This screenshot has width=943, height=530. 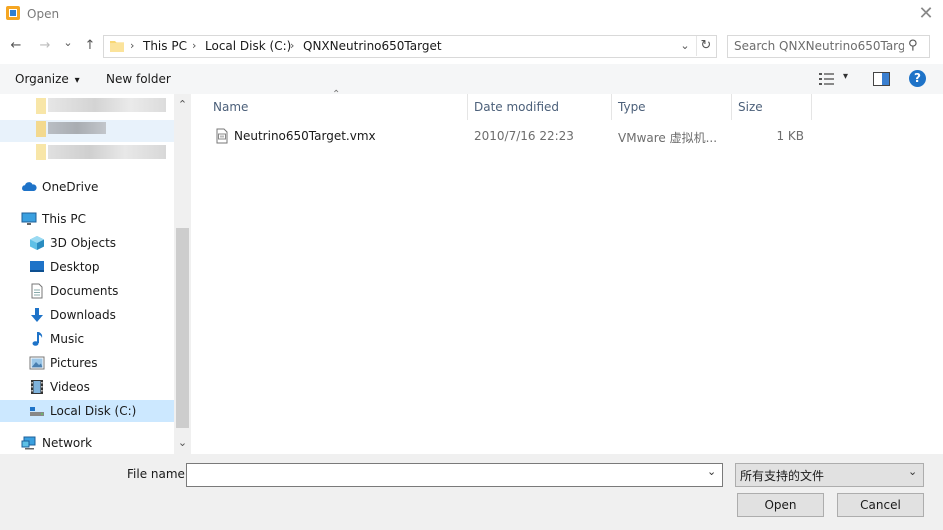 I want to click on organize-button: Organize ▾, so click(x=47, y=79).